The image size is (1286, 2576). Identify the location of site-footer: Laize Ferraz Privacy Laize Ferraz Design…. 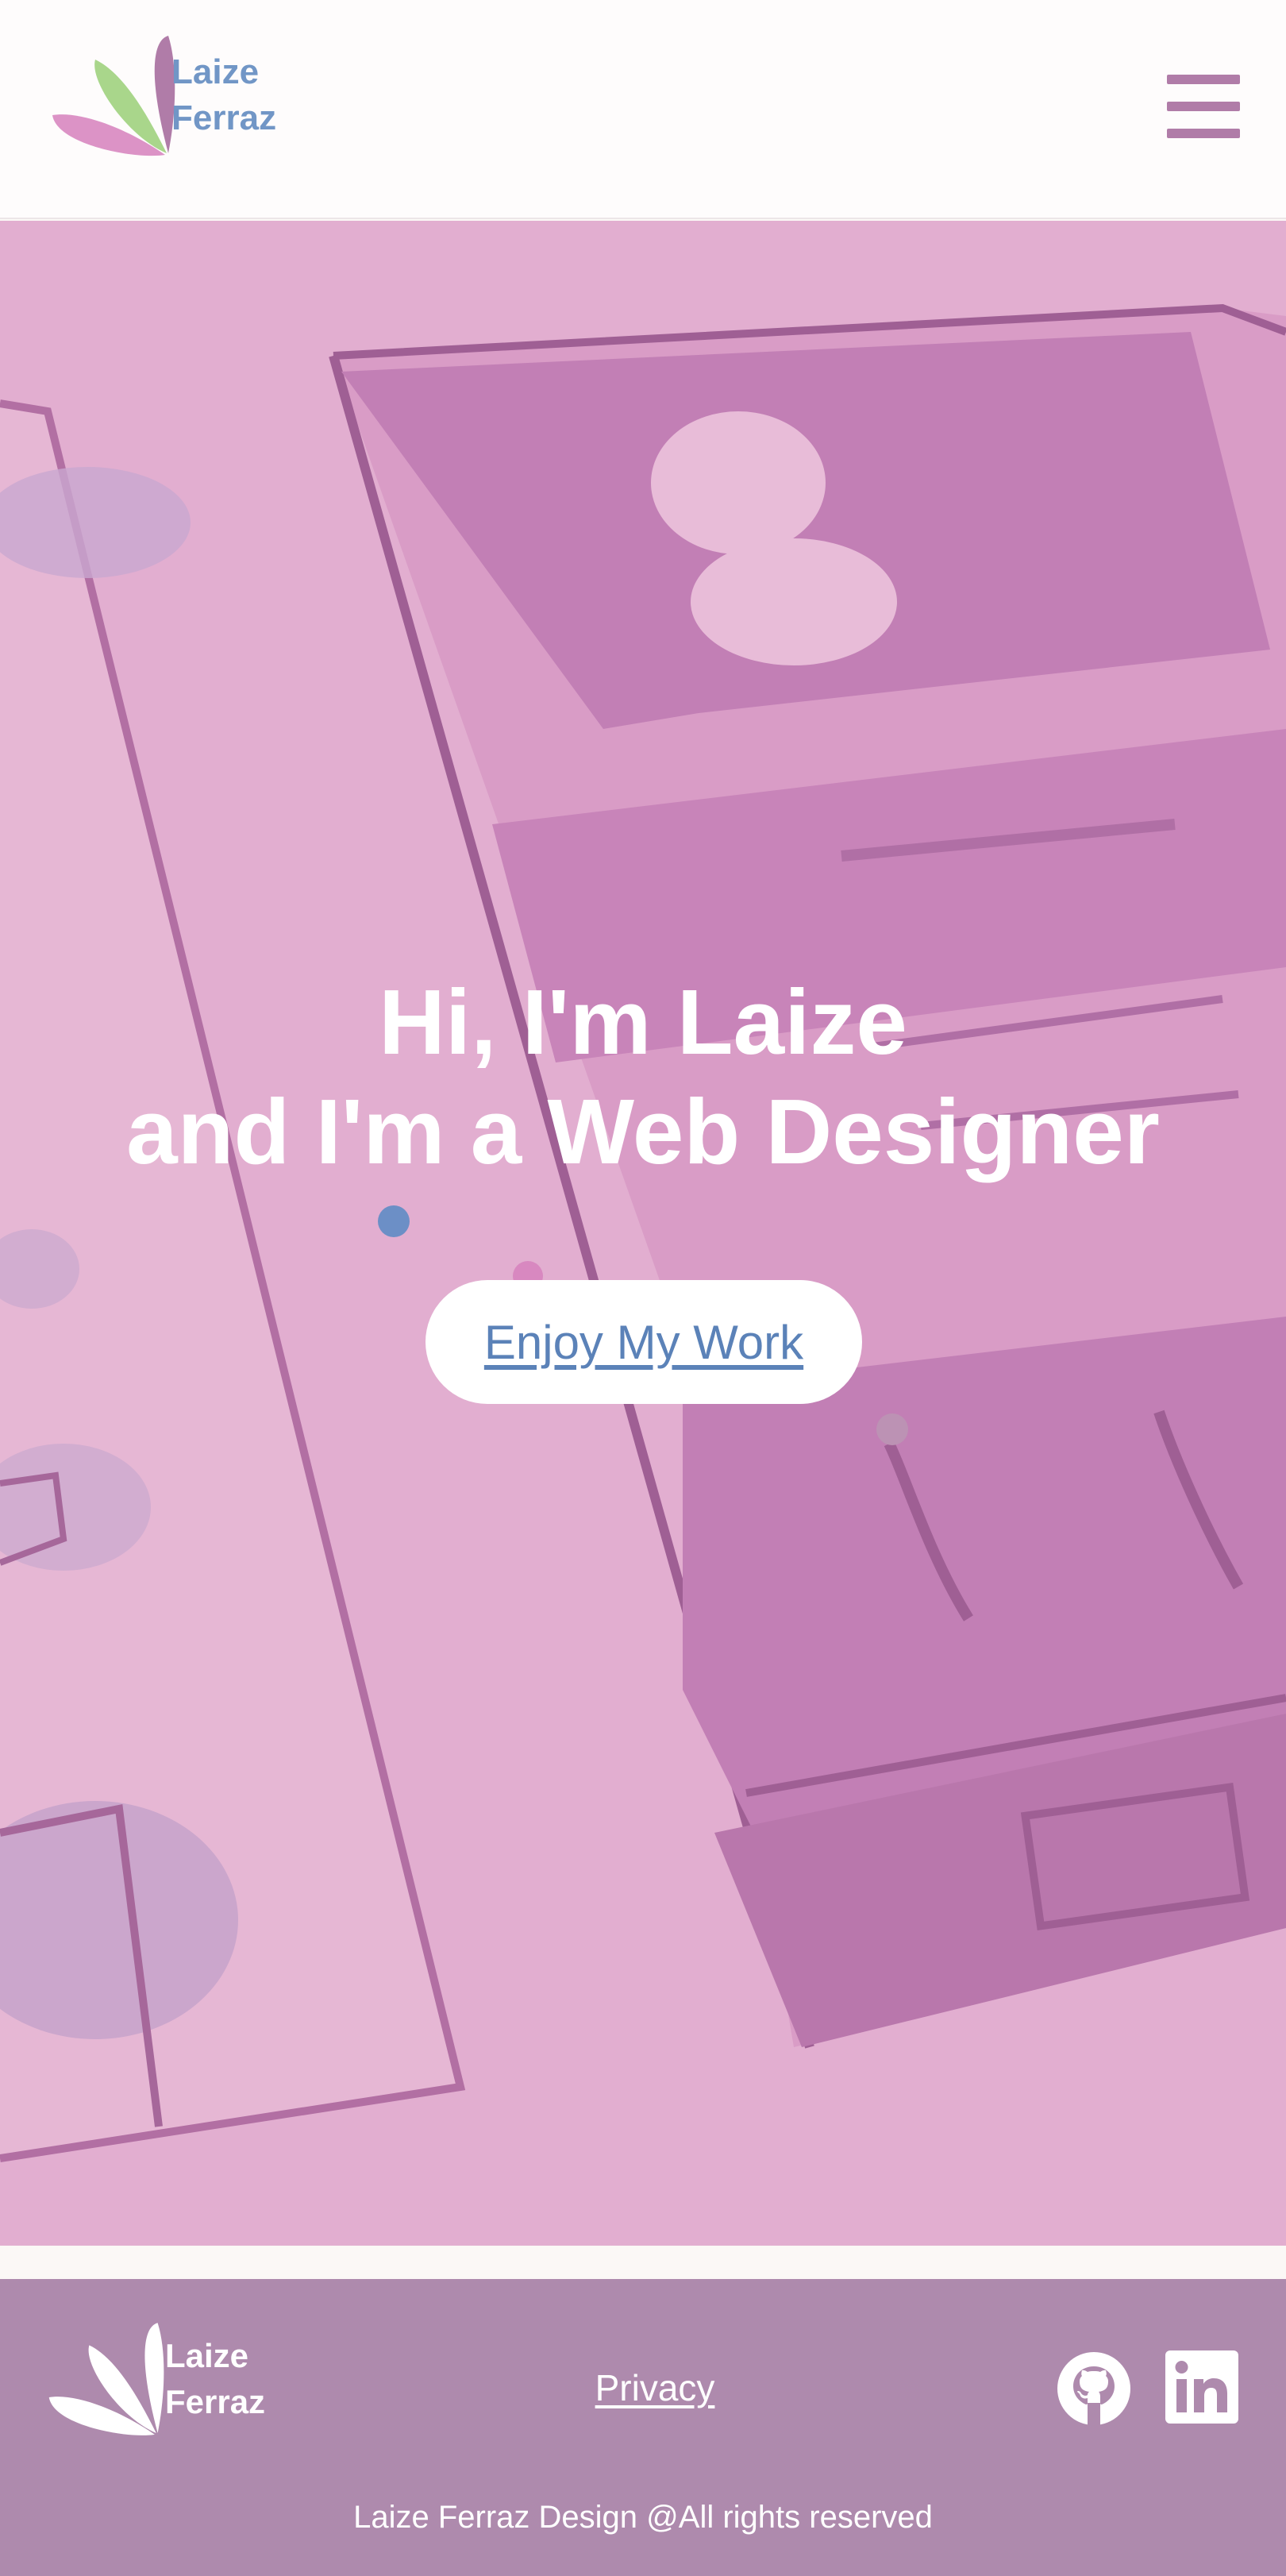
(643, 2427).